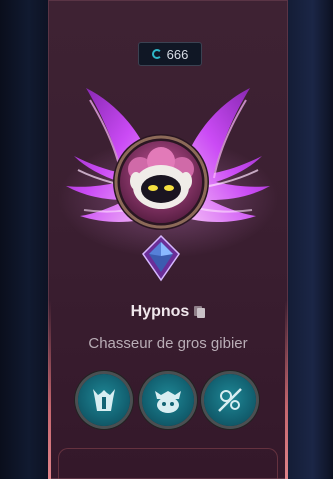 This screenshot has height=479, width=333. What do you see at coordinates (286, 389) in the screenshot?
I see `card-edge-right` at bounding box center [286, 389].